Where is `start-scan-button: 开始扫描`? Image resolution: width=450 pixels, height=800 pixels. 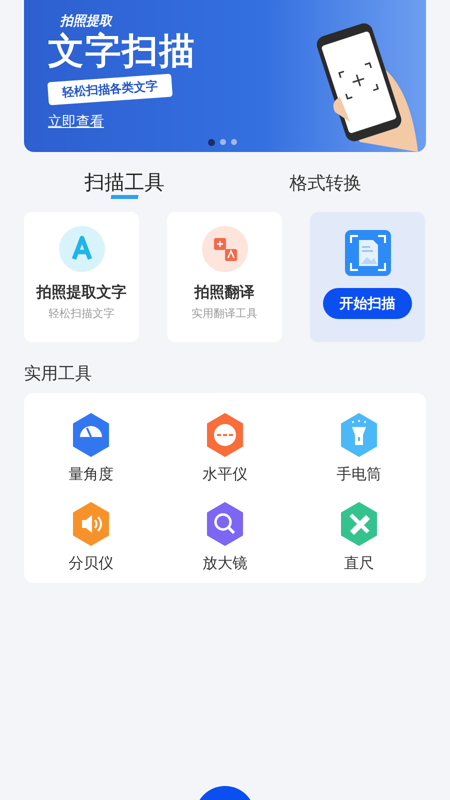 start-scan-button: 开始扫描 is located at coordinates (367, 303).